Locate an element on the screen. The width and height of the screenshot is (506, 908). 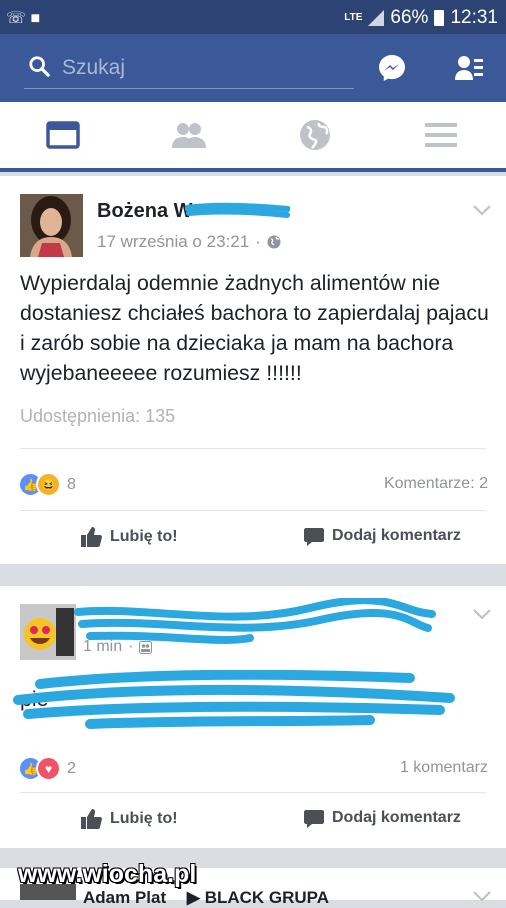
tab-friends is located at coordinates (189, 135).